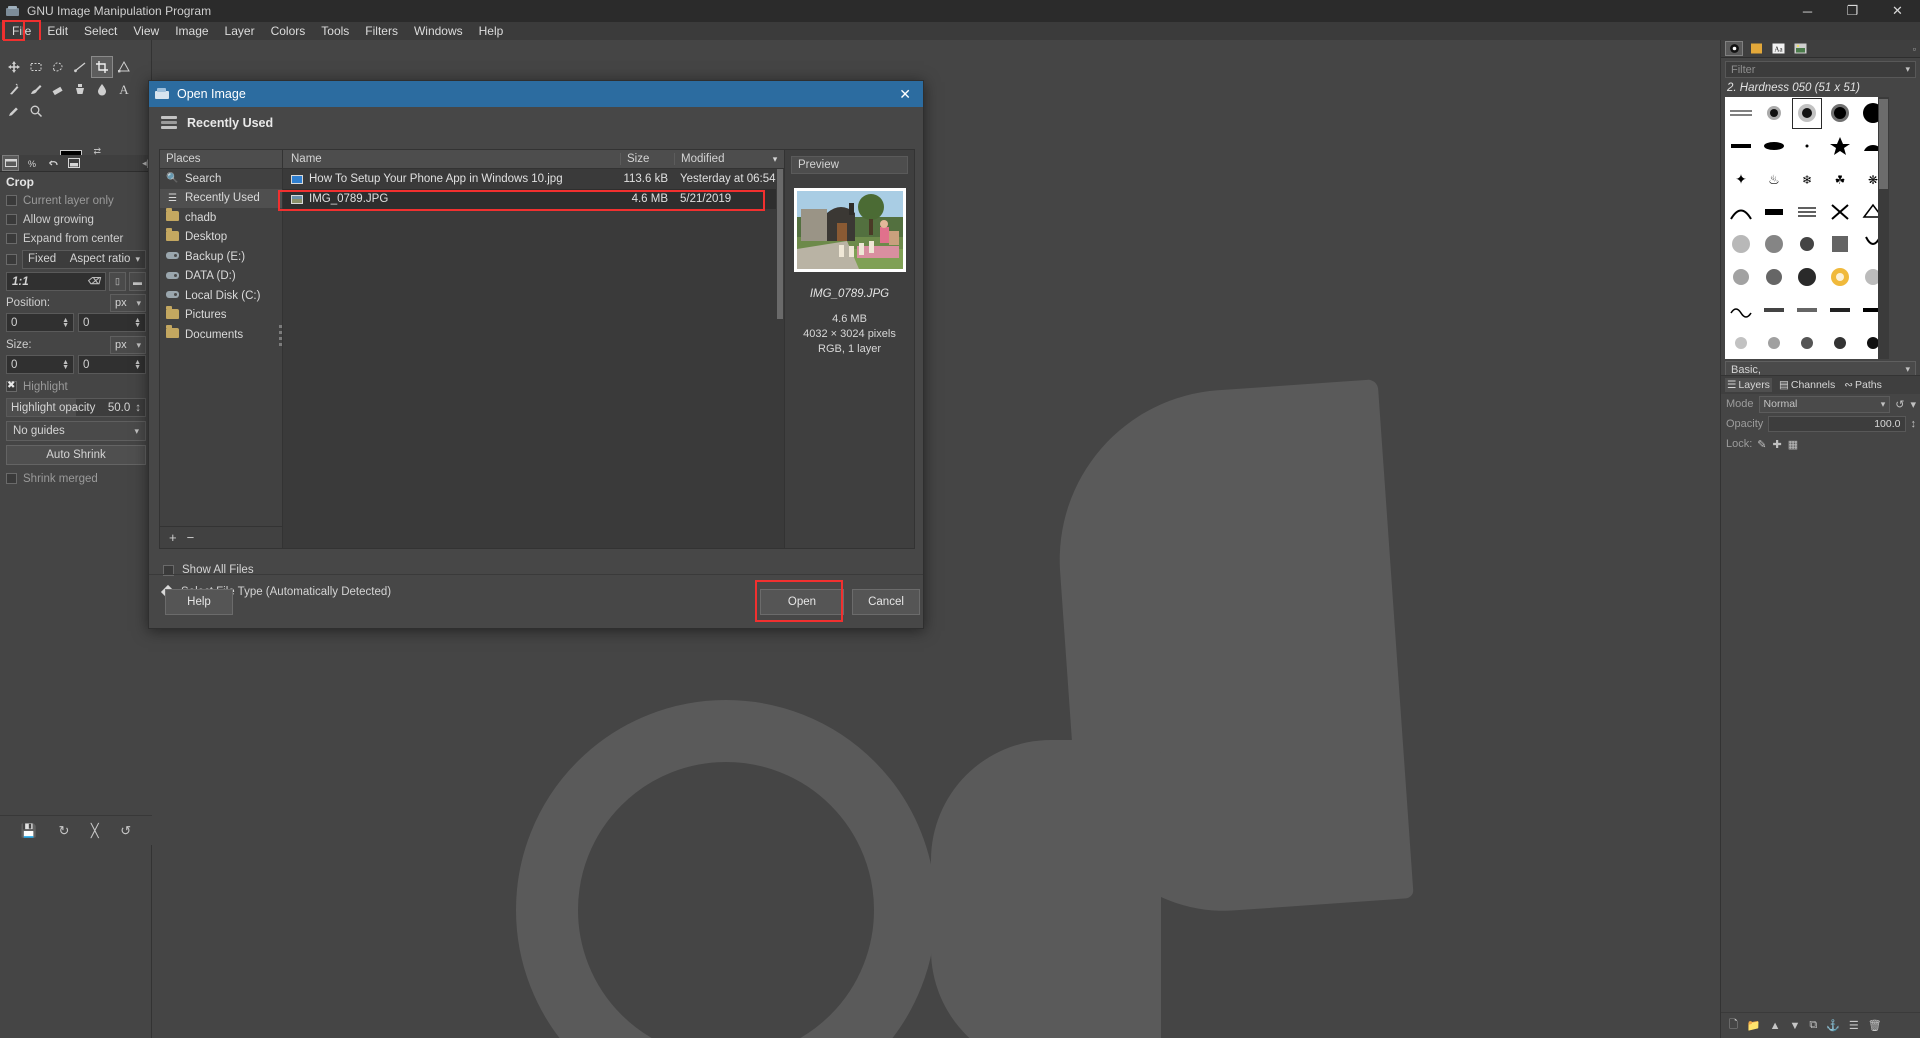  Describe the element at coordinates (240, 31) in the screenshot. I see `menu-layer: Layer` at that location.